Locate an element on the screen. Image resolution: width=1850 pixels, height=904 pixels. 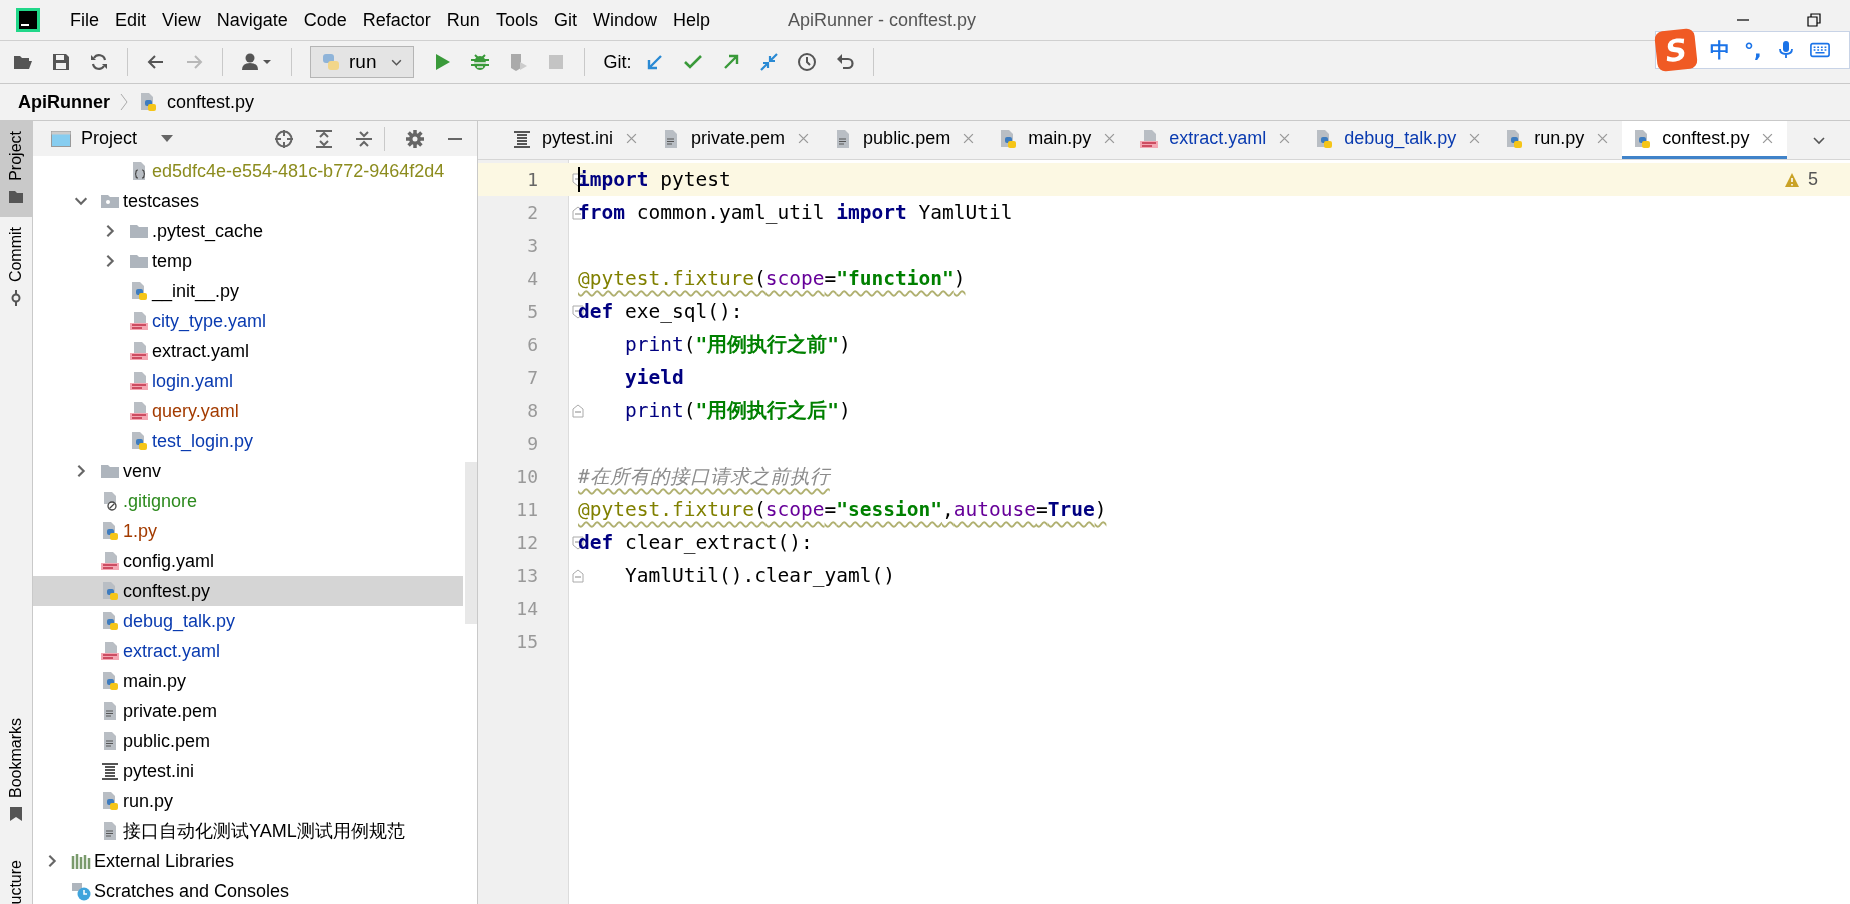
line-number: 4 is located at coordinates (532, 278).